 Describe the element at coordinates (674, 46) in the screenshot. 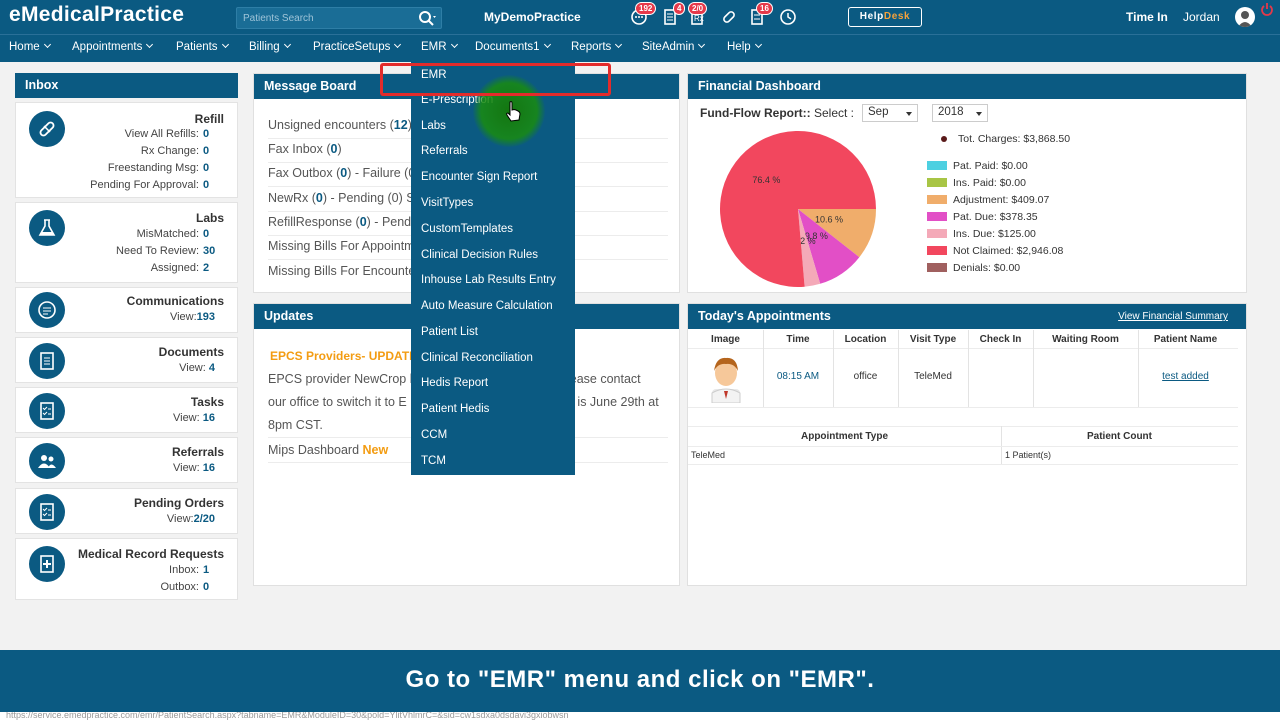

I see `nav-siteadmin: SiteAdmin` at that location.